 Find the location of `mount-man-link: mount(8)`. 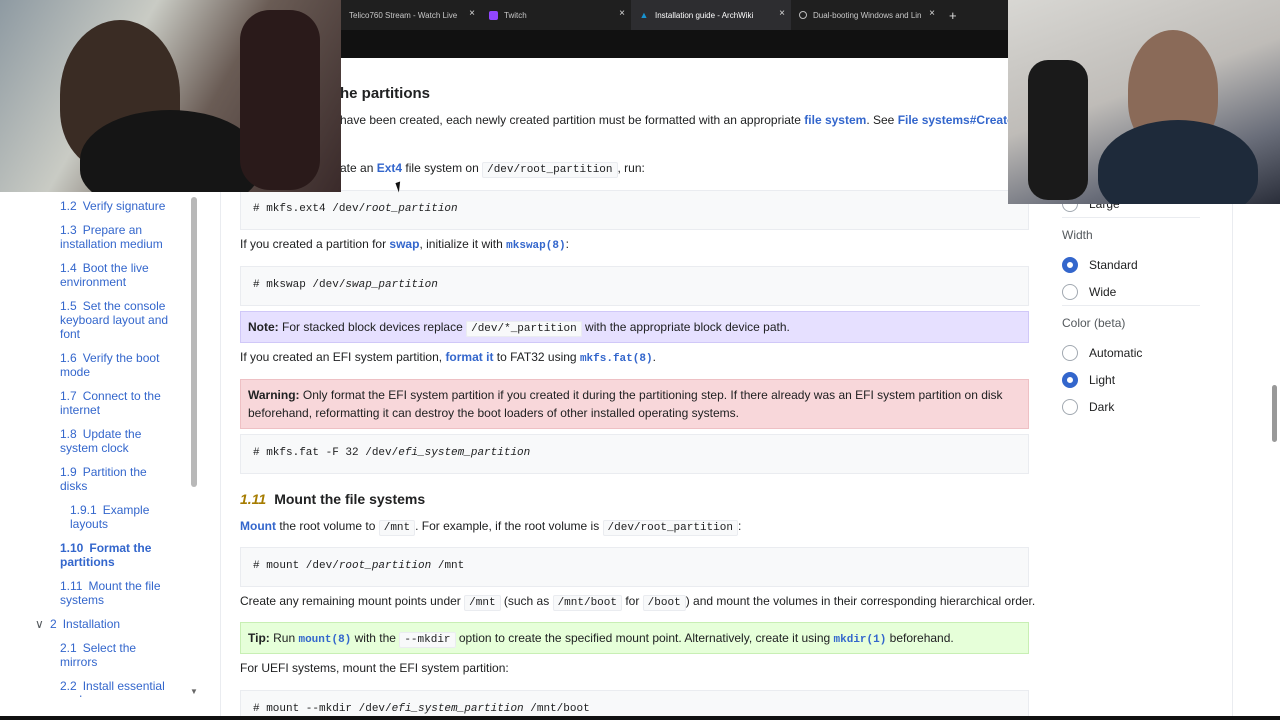

mount-man-link: mount(8) is located at coordinates (324, 640).